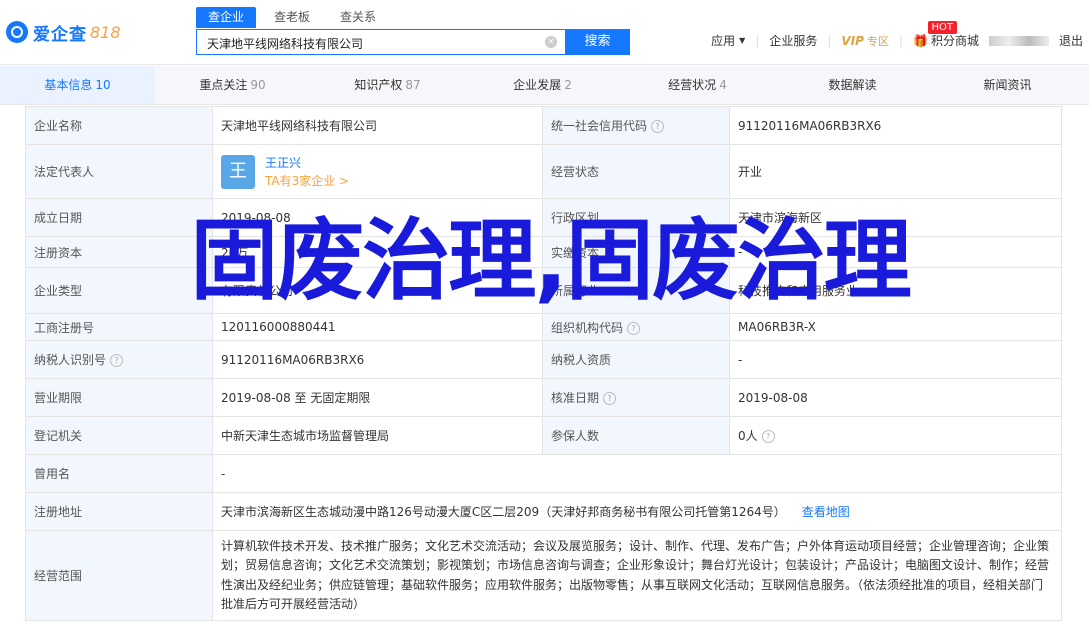 Image resolution: width=1089 pixels, height=641 pixels. I want to click on table-row: 登记机关 中新天津生态城市场监督管理局 参保人数 0人?, so click(543, 435).